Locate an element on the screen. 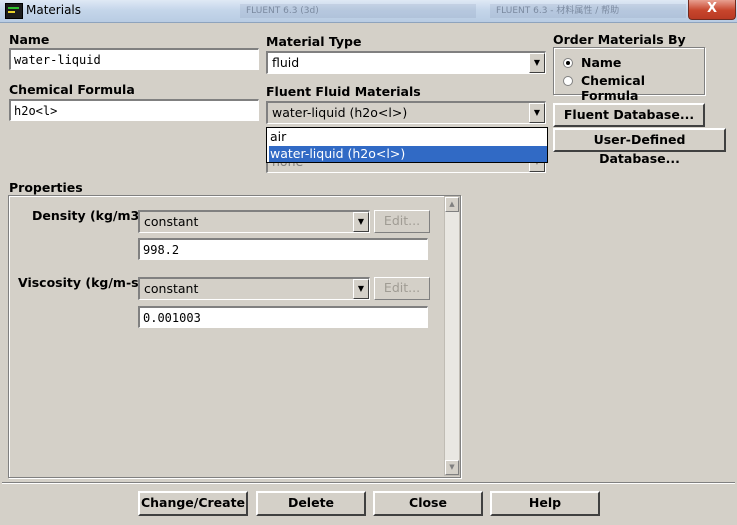  radio-chemical-formula is located at coordinates (568, 81).